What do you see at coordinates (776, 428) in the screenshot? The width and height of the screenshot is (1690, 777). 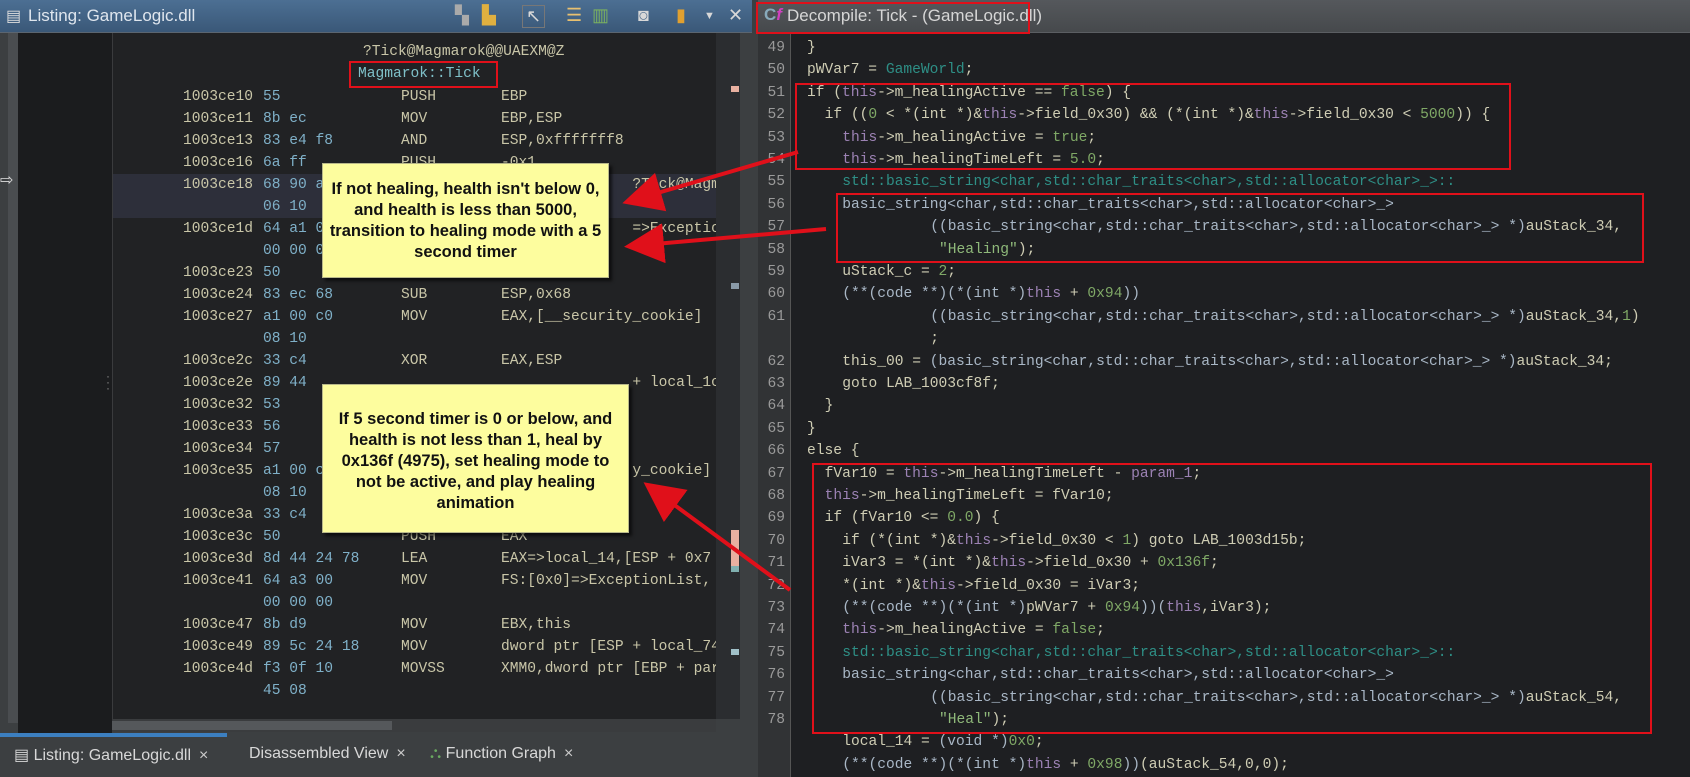 I see `line-number: 65` at bounding box center [776, 428].